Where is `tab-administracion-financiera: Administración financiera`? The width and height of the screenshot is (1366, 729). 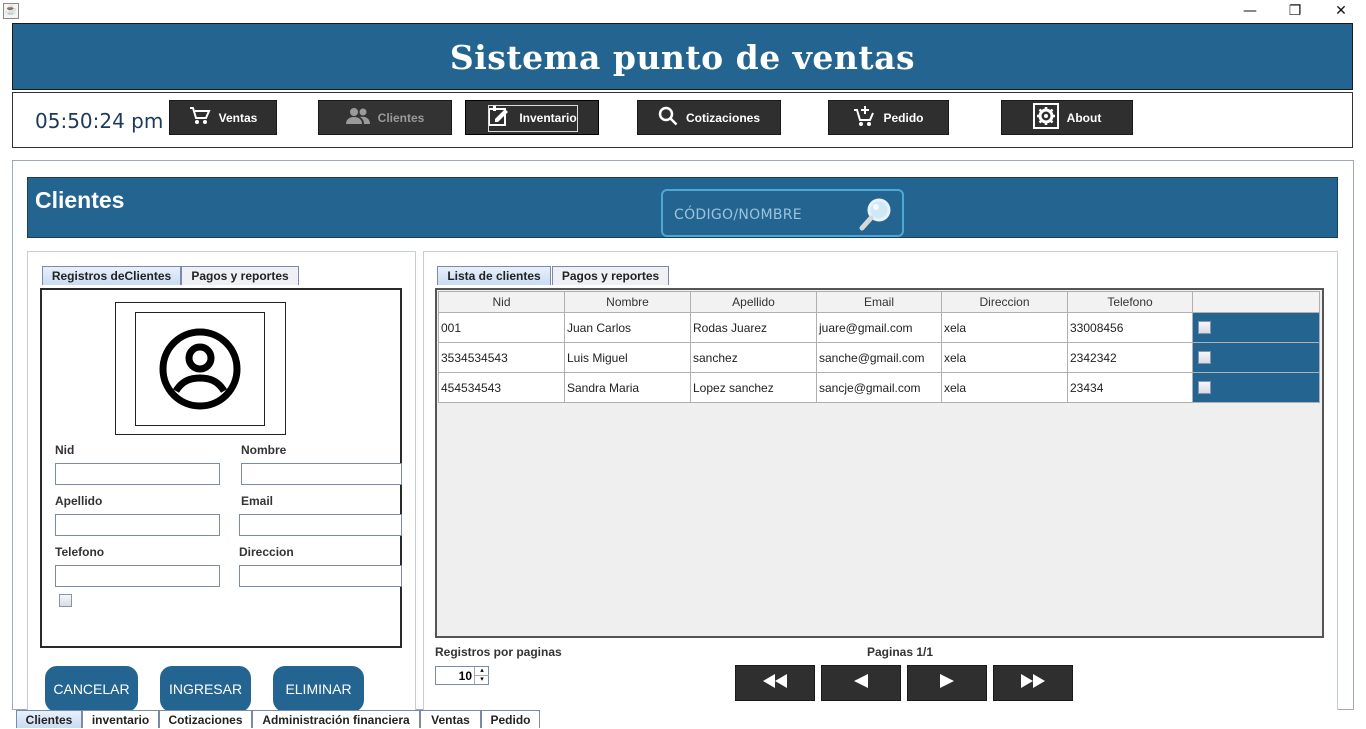 tab-administracion-financiera: Administración financiera is located at coordinates (336, 719).